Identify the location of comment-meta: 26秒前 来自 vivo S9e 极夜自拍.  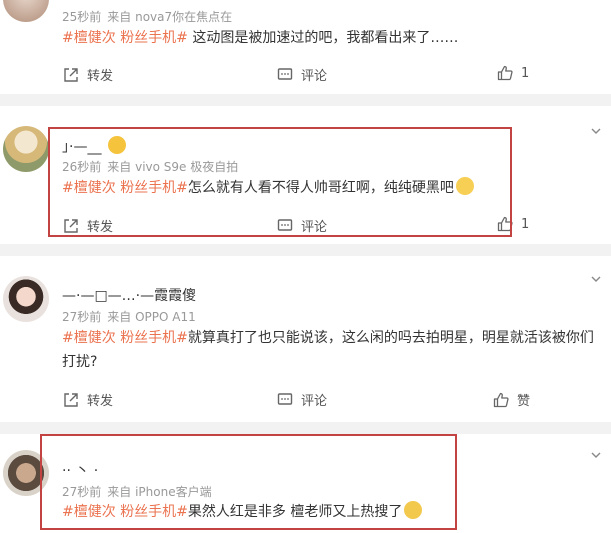
(153, 166).